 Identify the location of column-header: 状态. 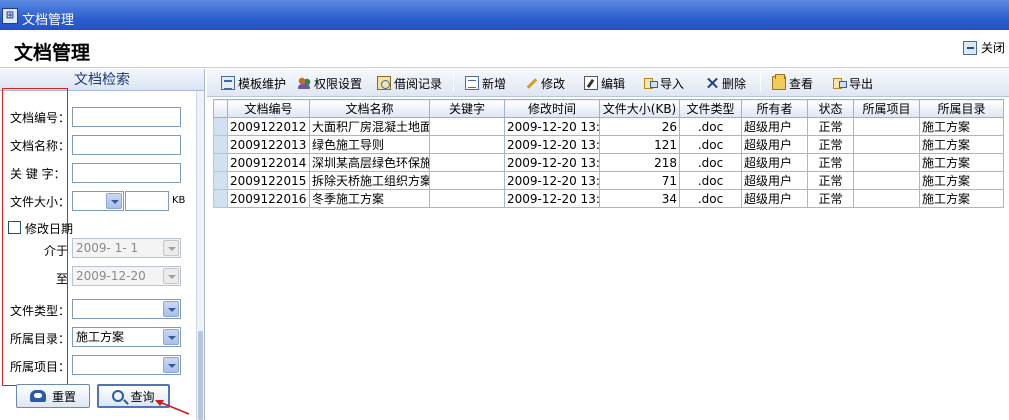
(830, 108).